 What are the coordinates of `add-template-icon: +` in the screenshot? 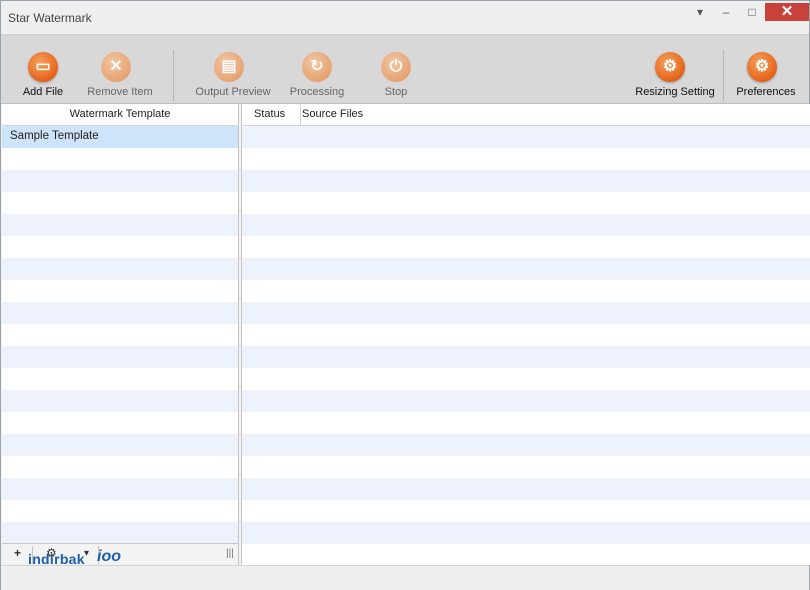 It's located at (17, 553).